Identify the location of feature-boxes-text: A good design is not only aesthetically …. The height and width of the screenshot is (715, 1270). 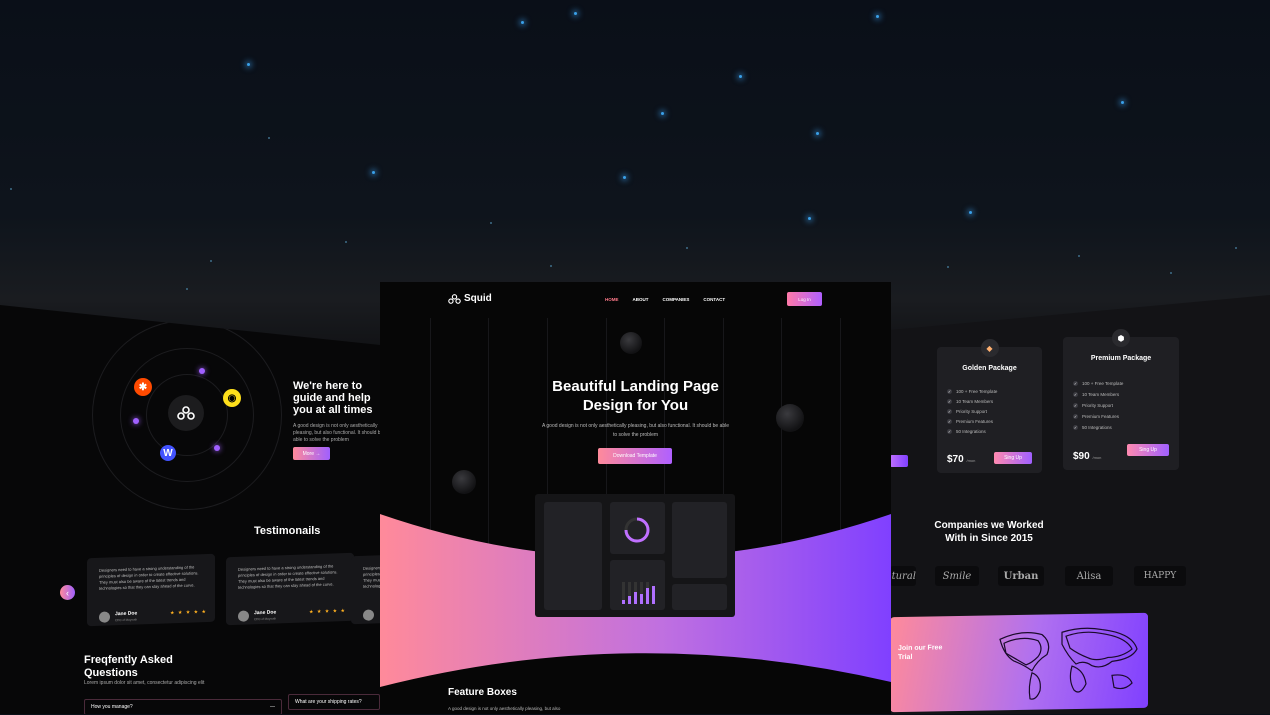
(504, 708).